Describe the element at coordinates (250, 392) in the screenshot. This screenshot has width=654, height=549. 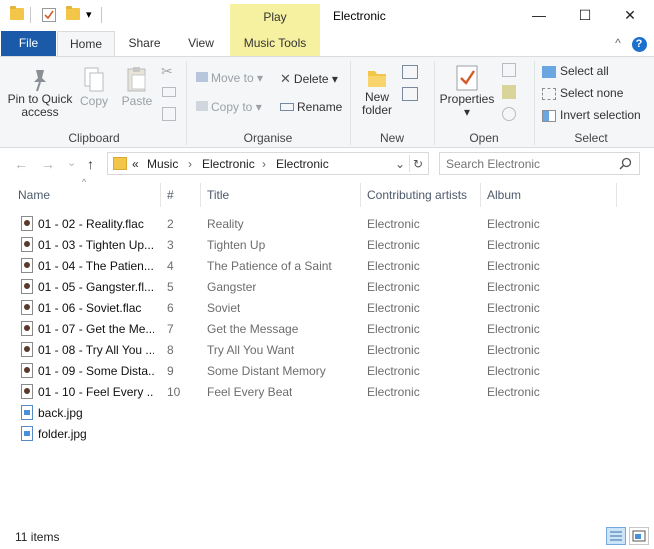
I see `track-title: Feel Every Beat` at that location.